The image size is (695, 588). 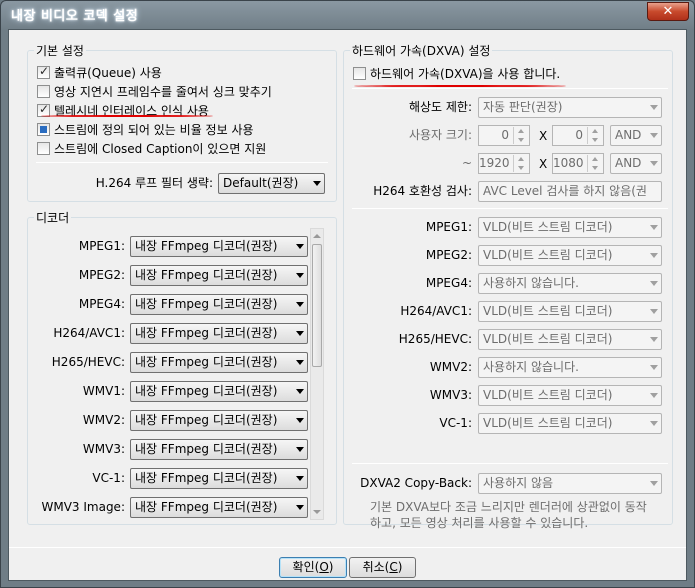 I want to click on dxva-dropdown-value: VLD(비트 스트림 디코더), so click(x=548, y=227).